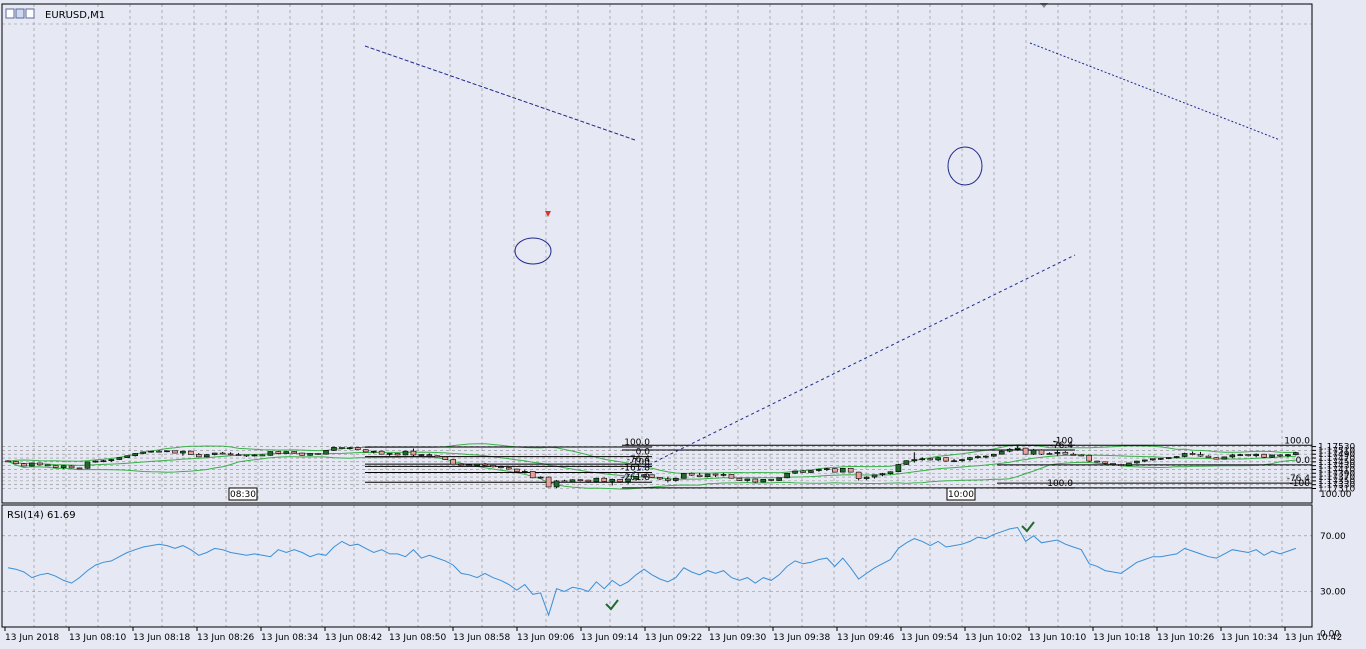 Image resolution: width=1366 pixels, height=649 pixels. What do you see at coordinates (41, 515) in the screenshot?
I see `rsi-label: RSI(14) 61.69` at bounding box center [41, 515].